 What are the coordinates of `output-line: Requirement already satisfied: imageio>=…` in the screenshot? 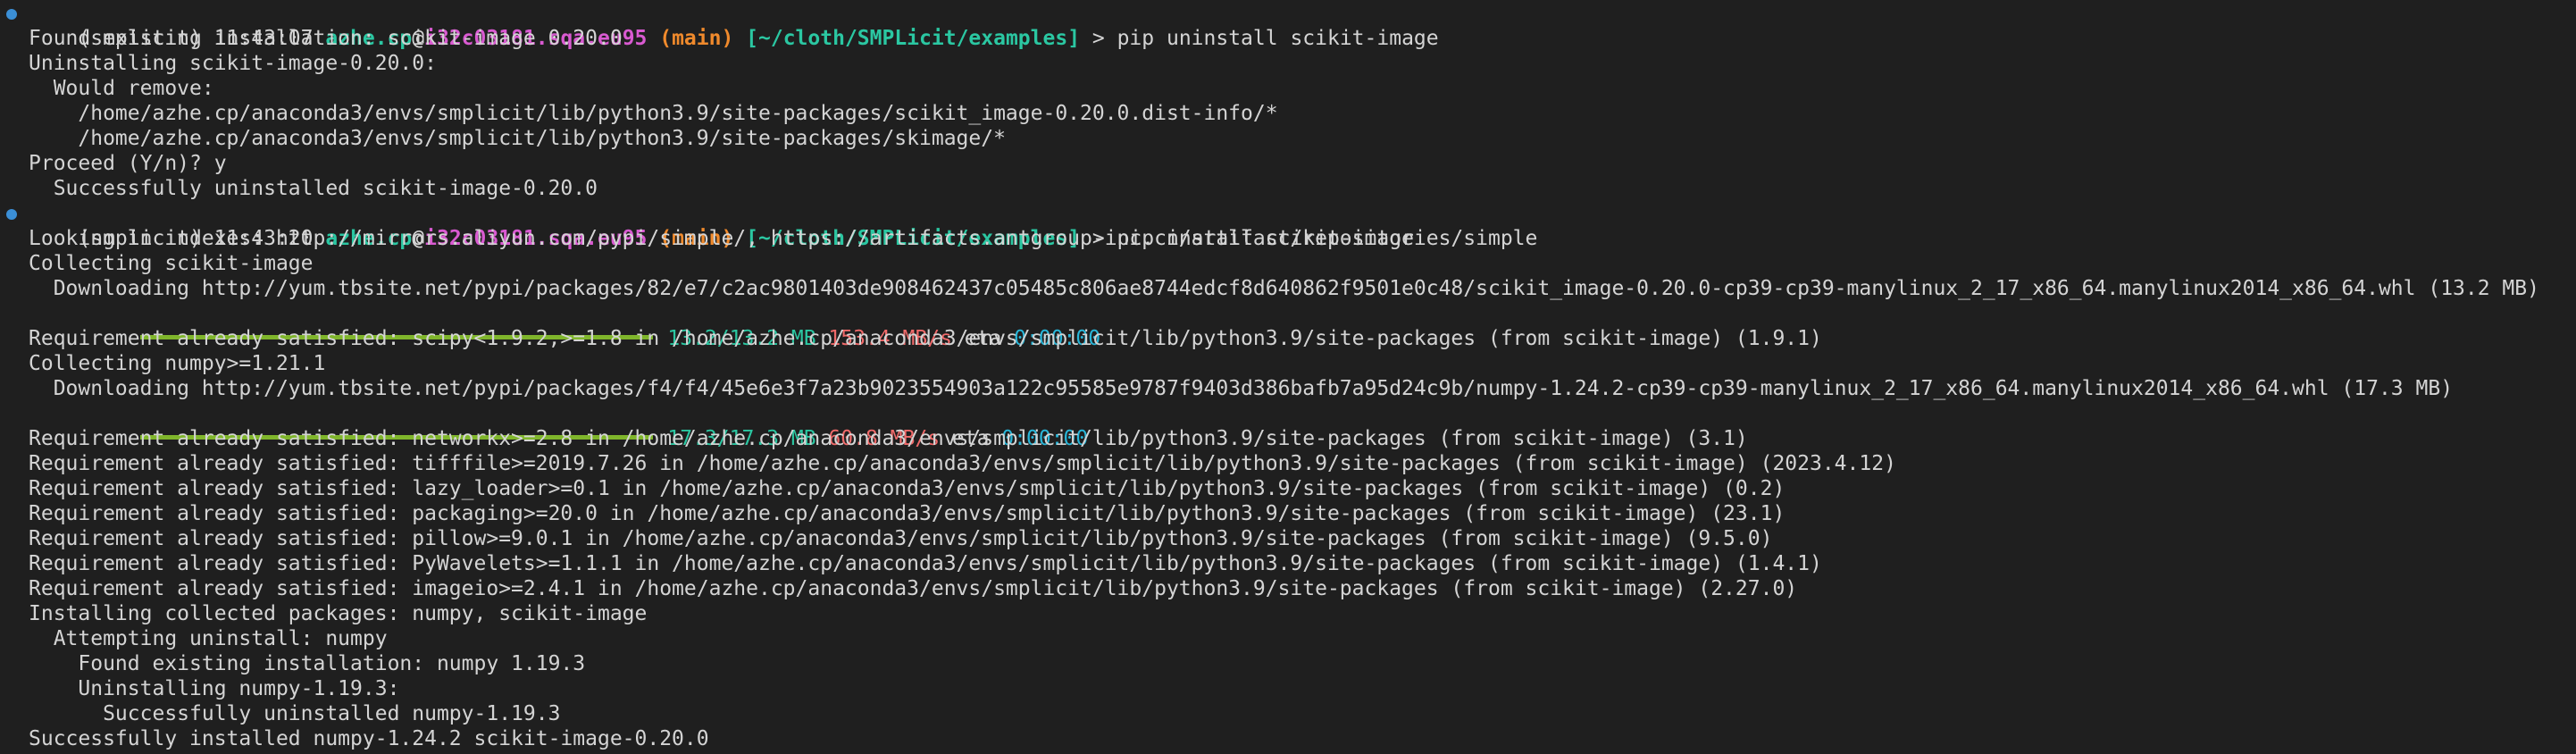 It's located at (914, 588).